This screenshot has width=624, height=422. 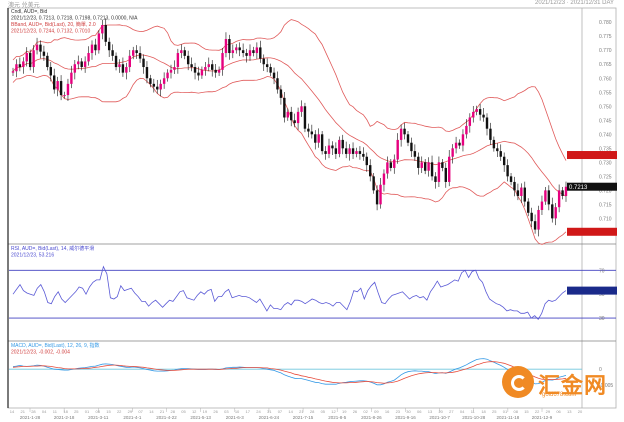 What do you see at coordinates (280, 411) in the screenshot?
I see `x-day-label: 07` at bounding box center [280, 411].